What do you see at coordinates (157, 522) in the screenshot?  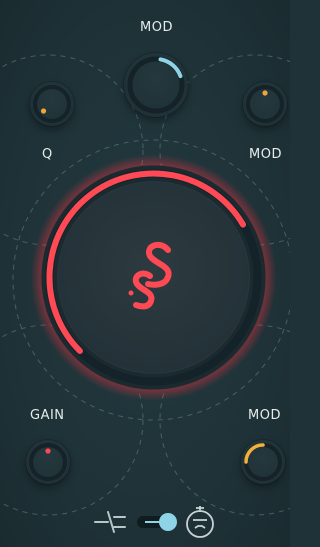 I see `mode-toggle` at bounding box center [157, 522].